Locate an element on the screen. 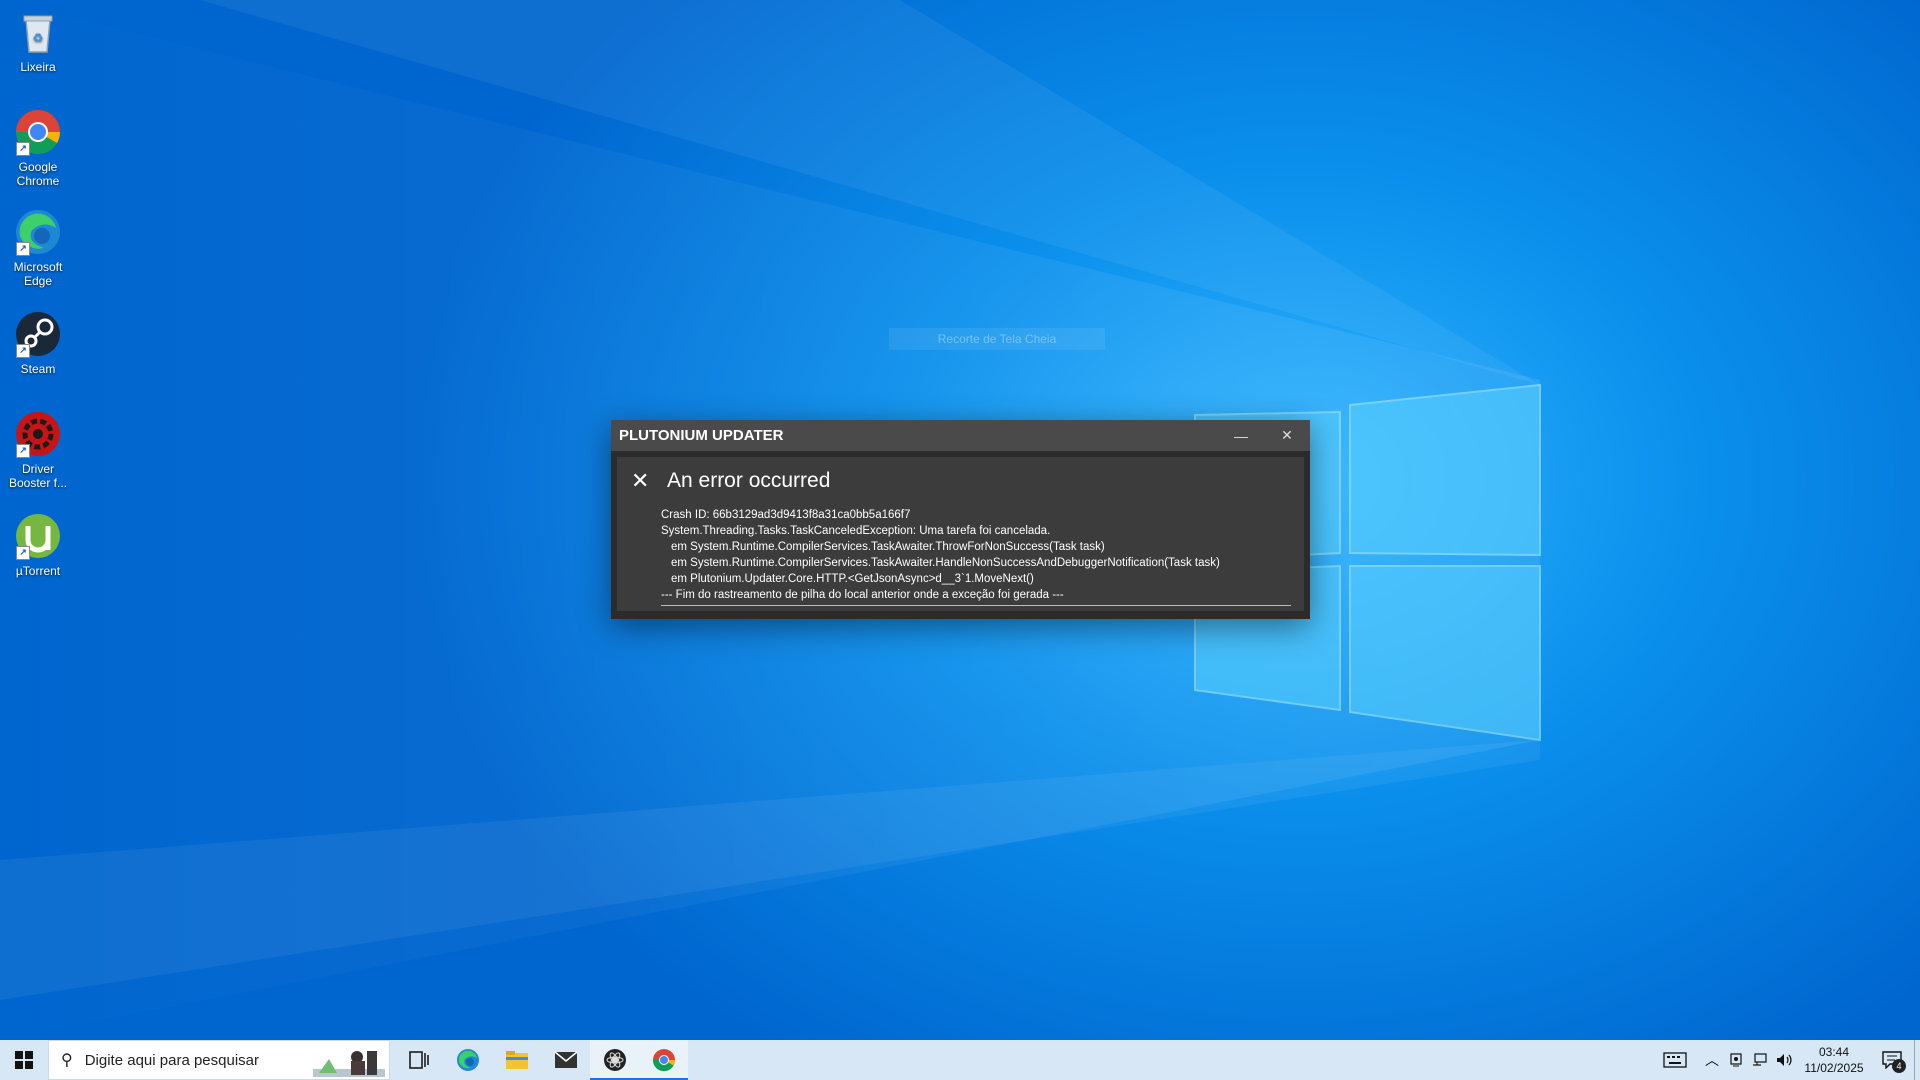 This screenshot has width=1920, height=1080. window-titlebar: PLUTONIUM UPDATER — ✕ is located at coordinates (960, 435).